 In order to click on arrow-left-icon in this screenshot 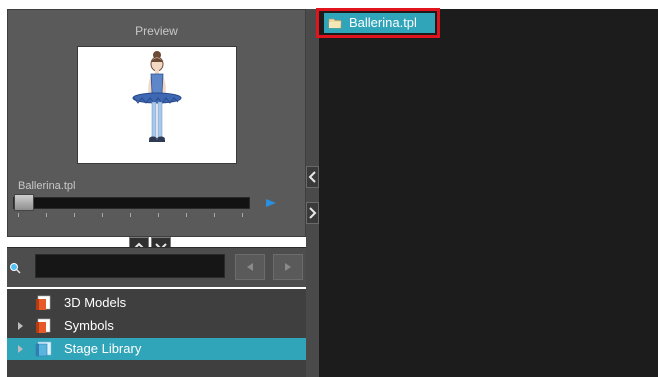, I will do `click(250, 267)`.